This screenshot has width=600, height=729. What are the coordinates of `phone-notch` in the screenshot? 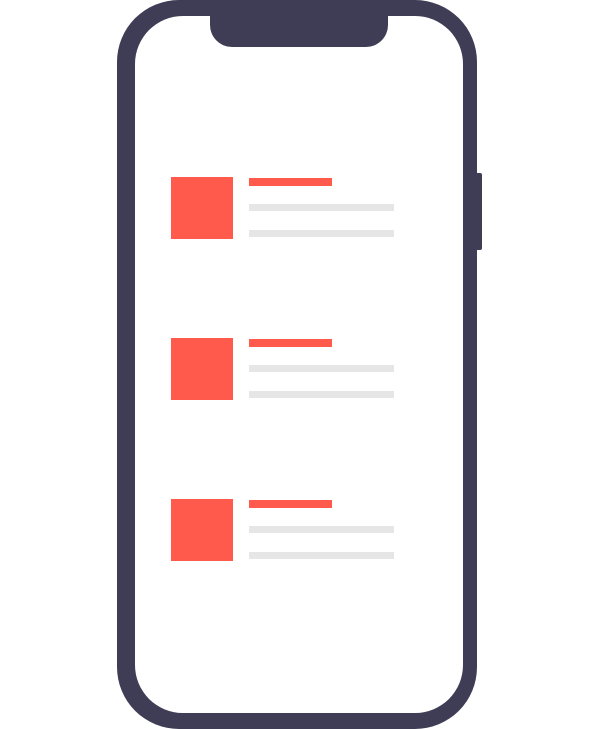 It's located at (299, 23).